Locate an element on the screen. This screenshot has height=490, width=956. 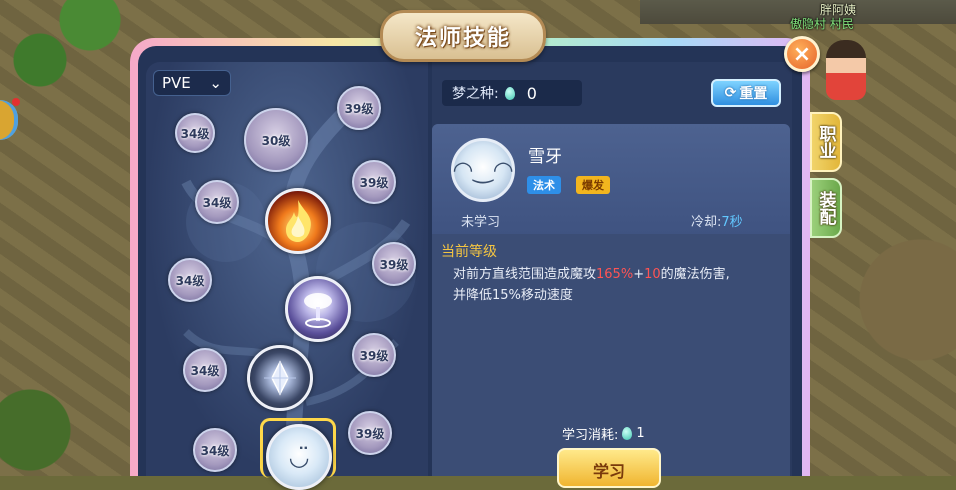
tab-job: 职业 is located at coordinates (826, 142).